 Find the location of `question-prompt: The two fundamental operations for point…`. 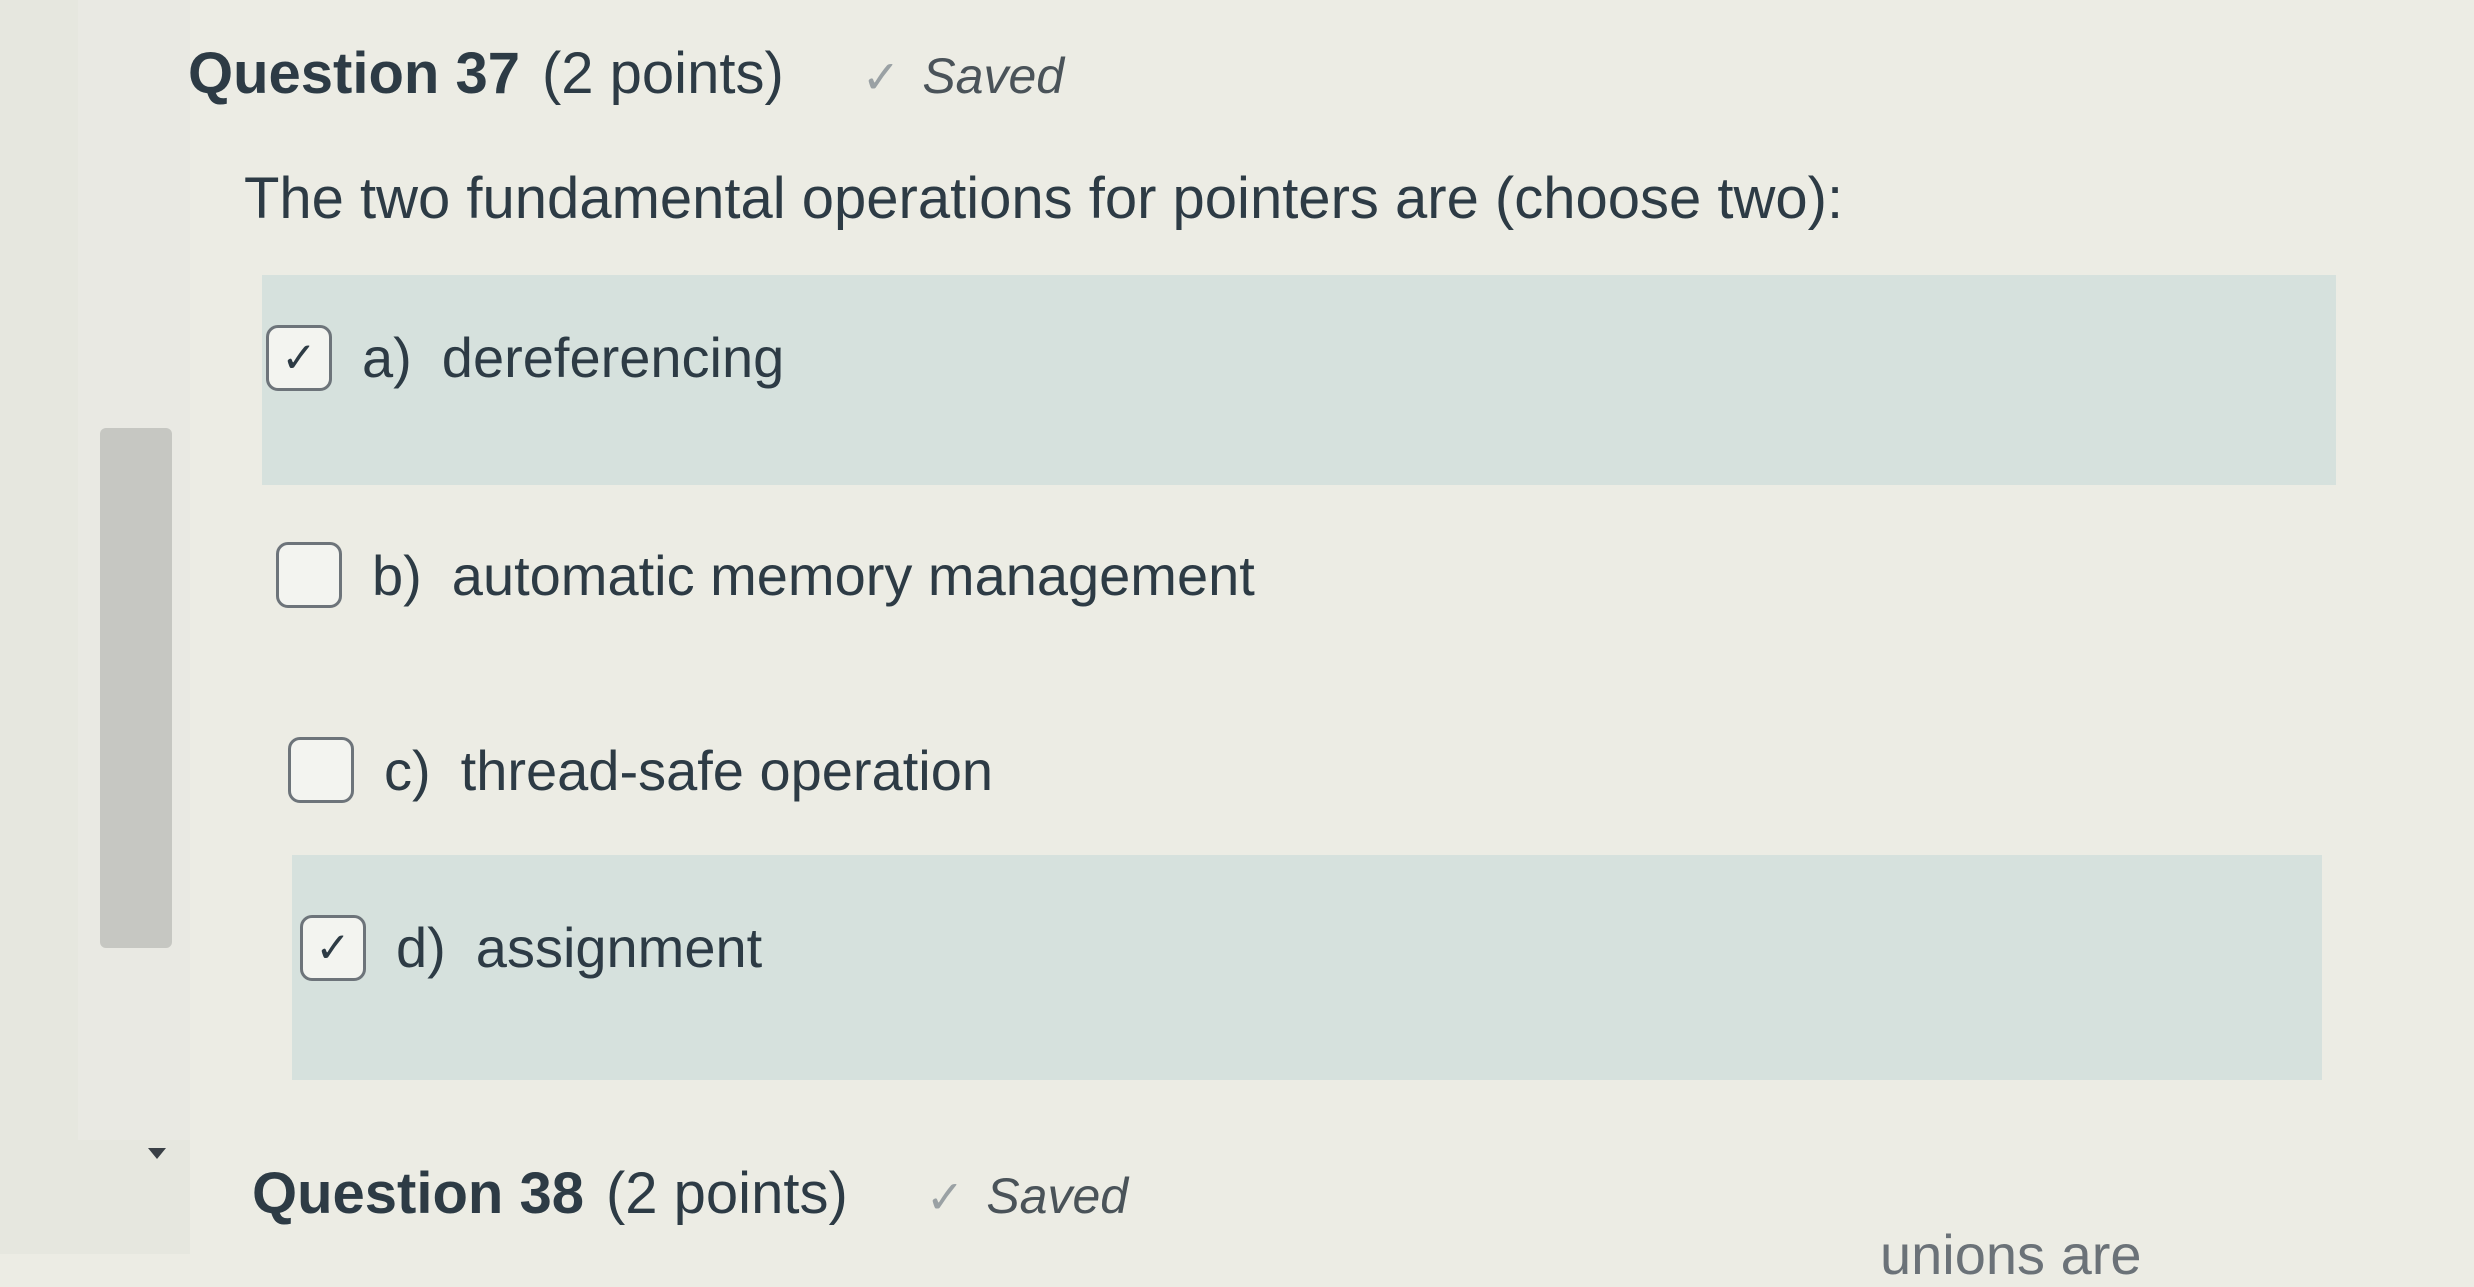

question-prompt: The two fundamental operations for point… is located at coordinates (1044, 198).